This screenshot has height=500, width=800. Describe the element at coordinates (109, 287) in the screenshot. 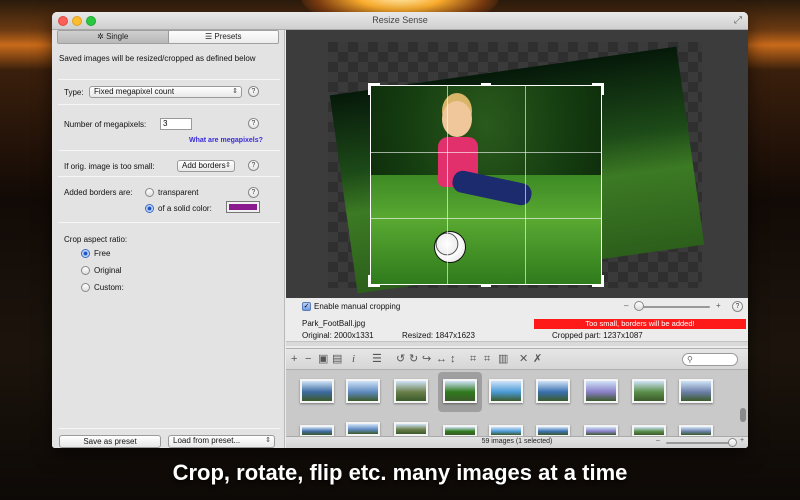

I see `crop-custom-label: Custom:` at that location.